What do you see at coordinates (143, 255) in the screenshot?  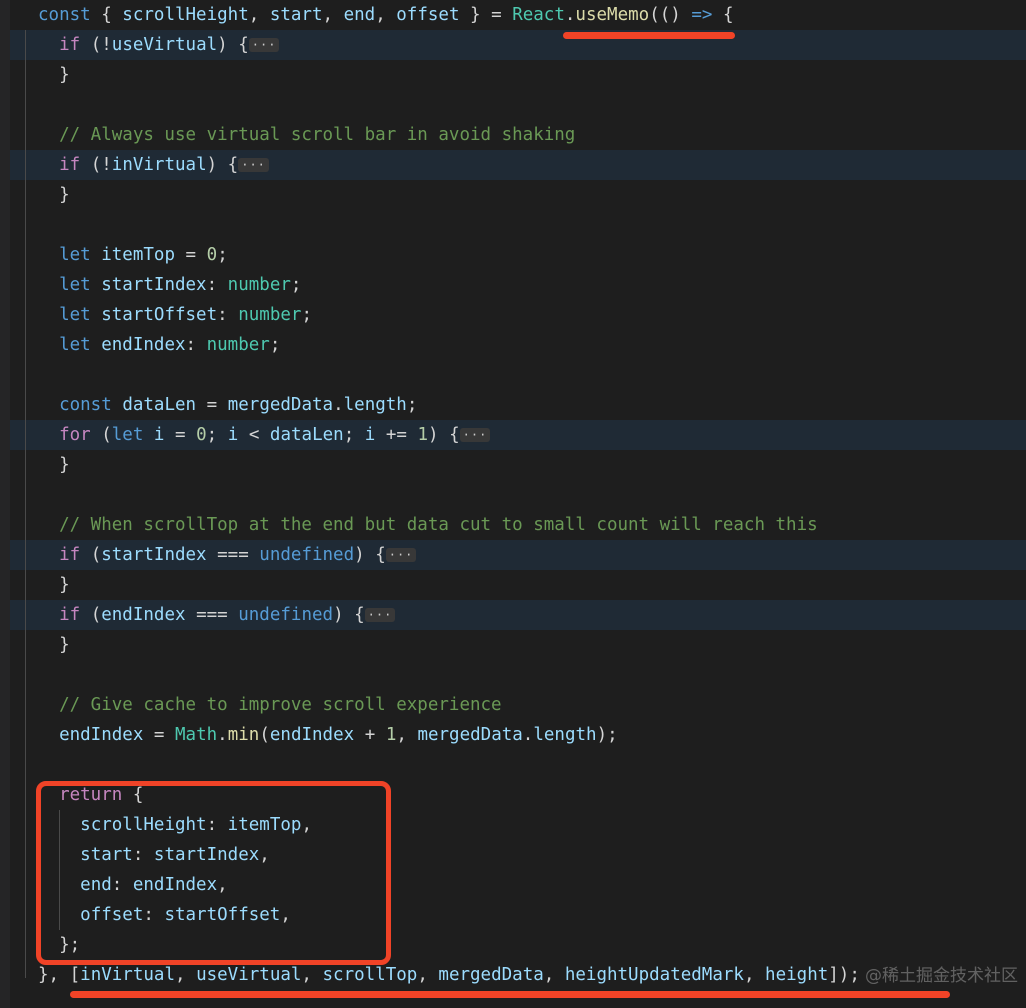 I see `code-line: let itemTop = 0;` at bounding box center [143, 255].